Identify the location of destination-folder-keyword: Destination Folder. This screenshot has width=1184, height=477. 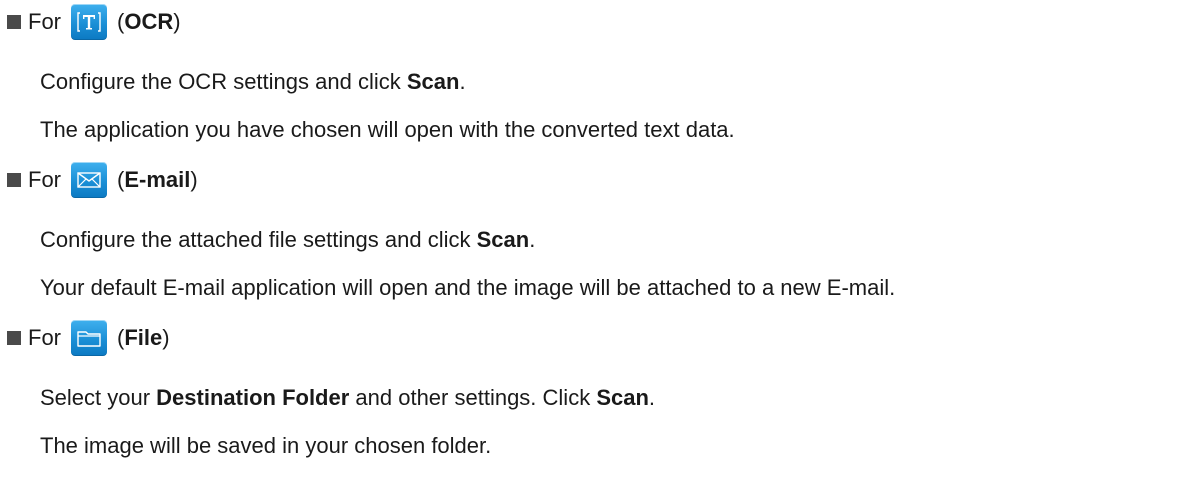
(253, 397).